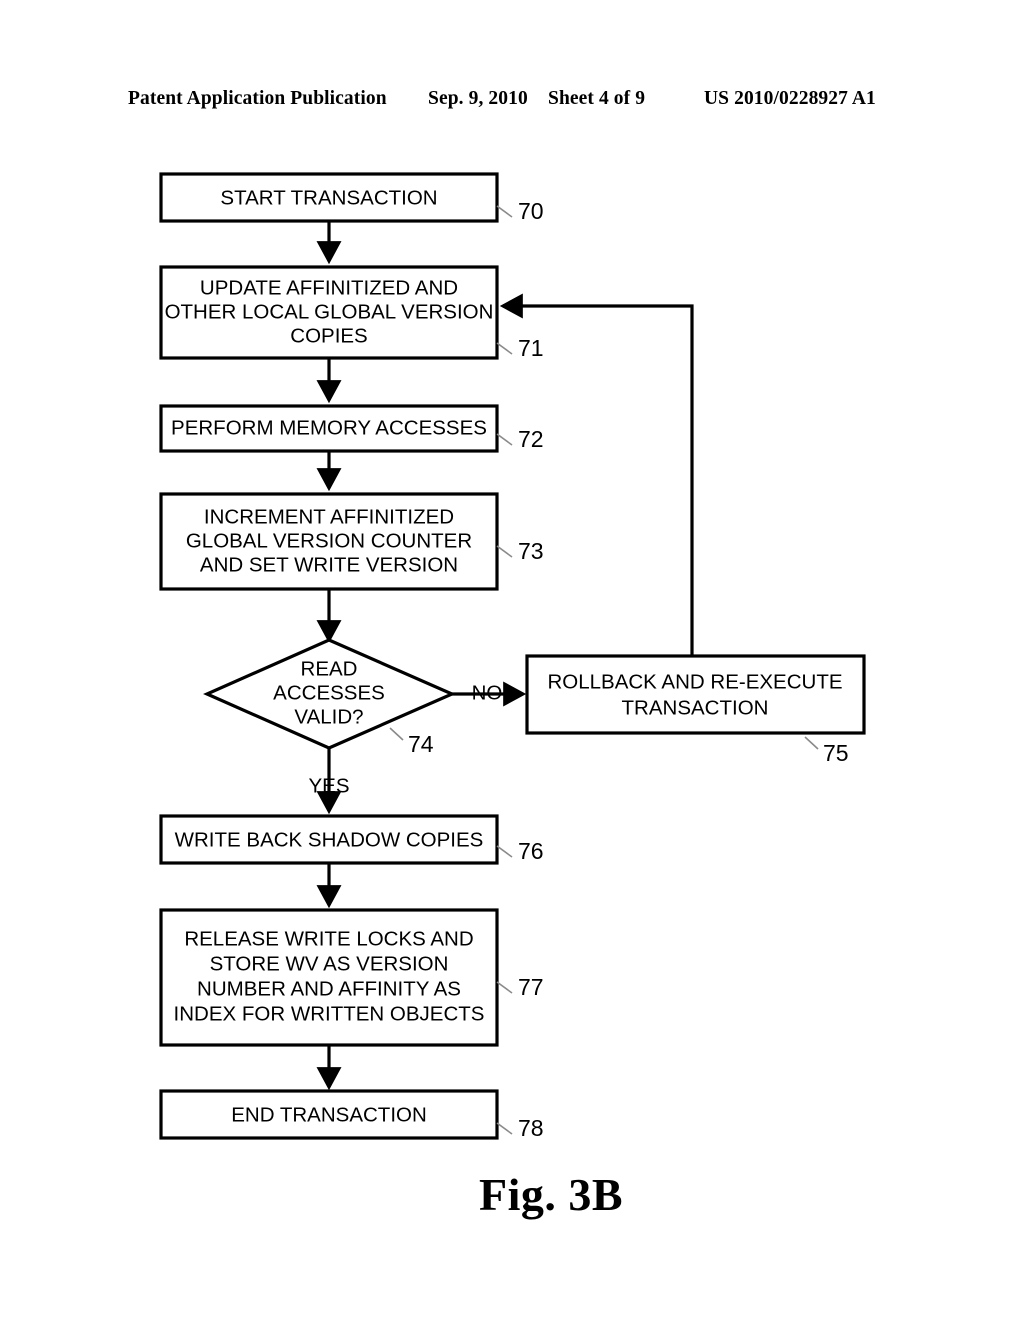 This screenshot has height=1320, width=1024. I want to click on node-end-transaction-line-0: END TRANSACTION, so click(329, 1114).